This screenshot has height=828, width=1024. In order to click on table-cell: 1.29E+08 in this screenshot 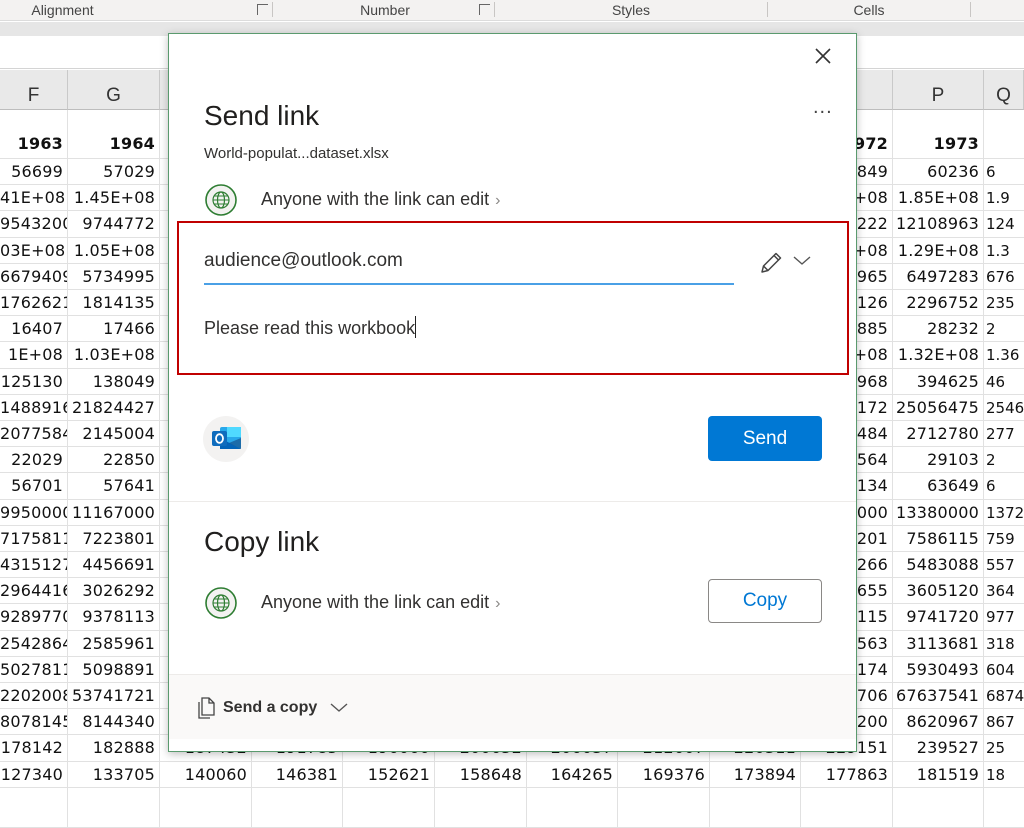, I will do `click(938, 250)`.